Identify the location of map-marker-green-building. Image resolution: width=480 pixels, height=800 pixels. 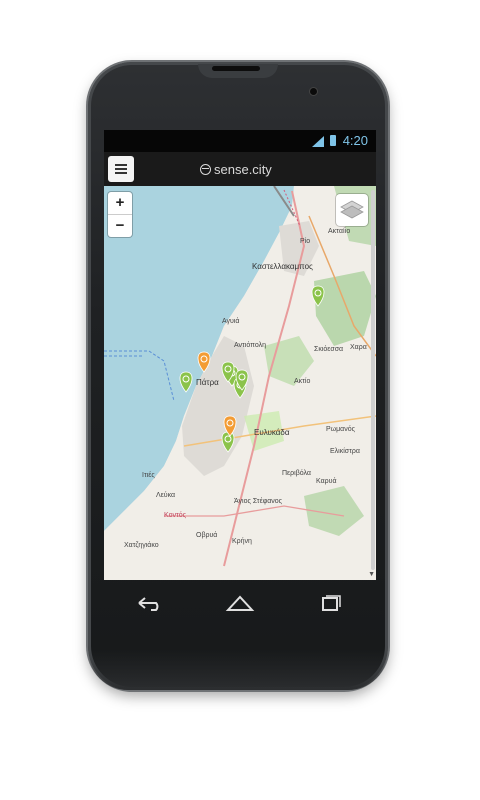
(318, 296).